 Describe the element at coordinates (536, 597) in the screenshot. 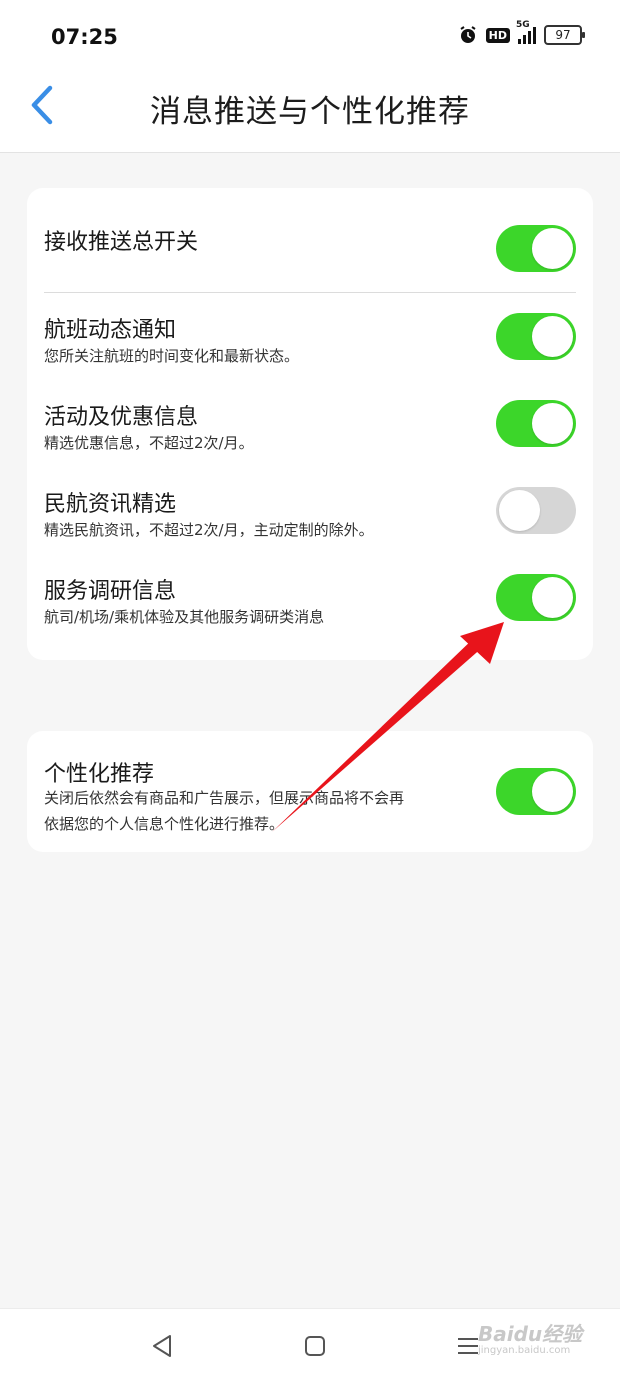

I see `service-survey-toggle` at that location.